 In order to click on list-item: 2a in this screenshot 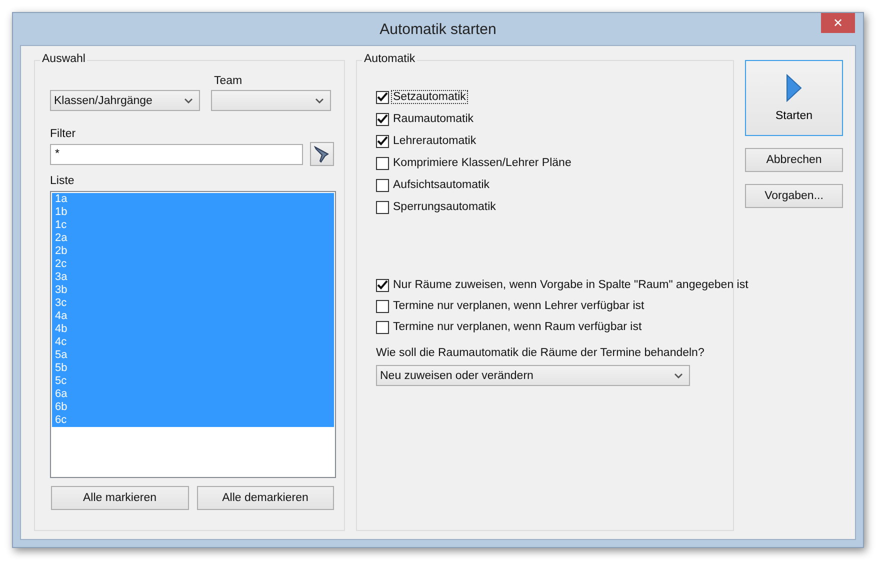, I will do `click(193, 238)`.